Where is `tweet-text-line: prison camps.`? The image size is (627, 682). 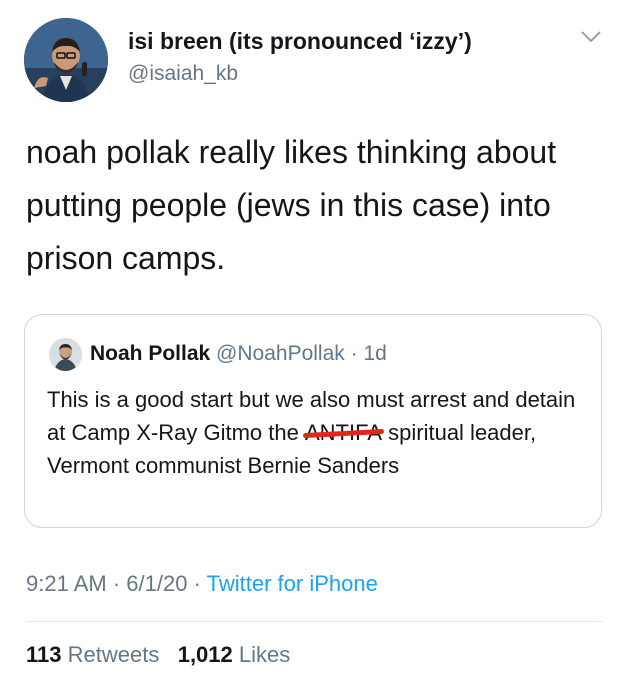
tweet-text-line: prison camps. is located at coordinates (126, 258).